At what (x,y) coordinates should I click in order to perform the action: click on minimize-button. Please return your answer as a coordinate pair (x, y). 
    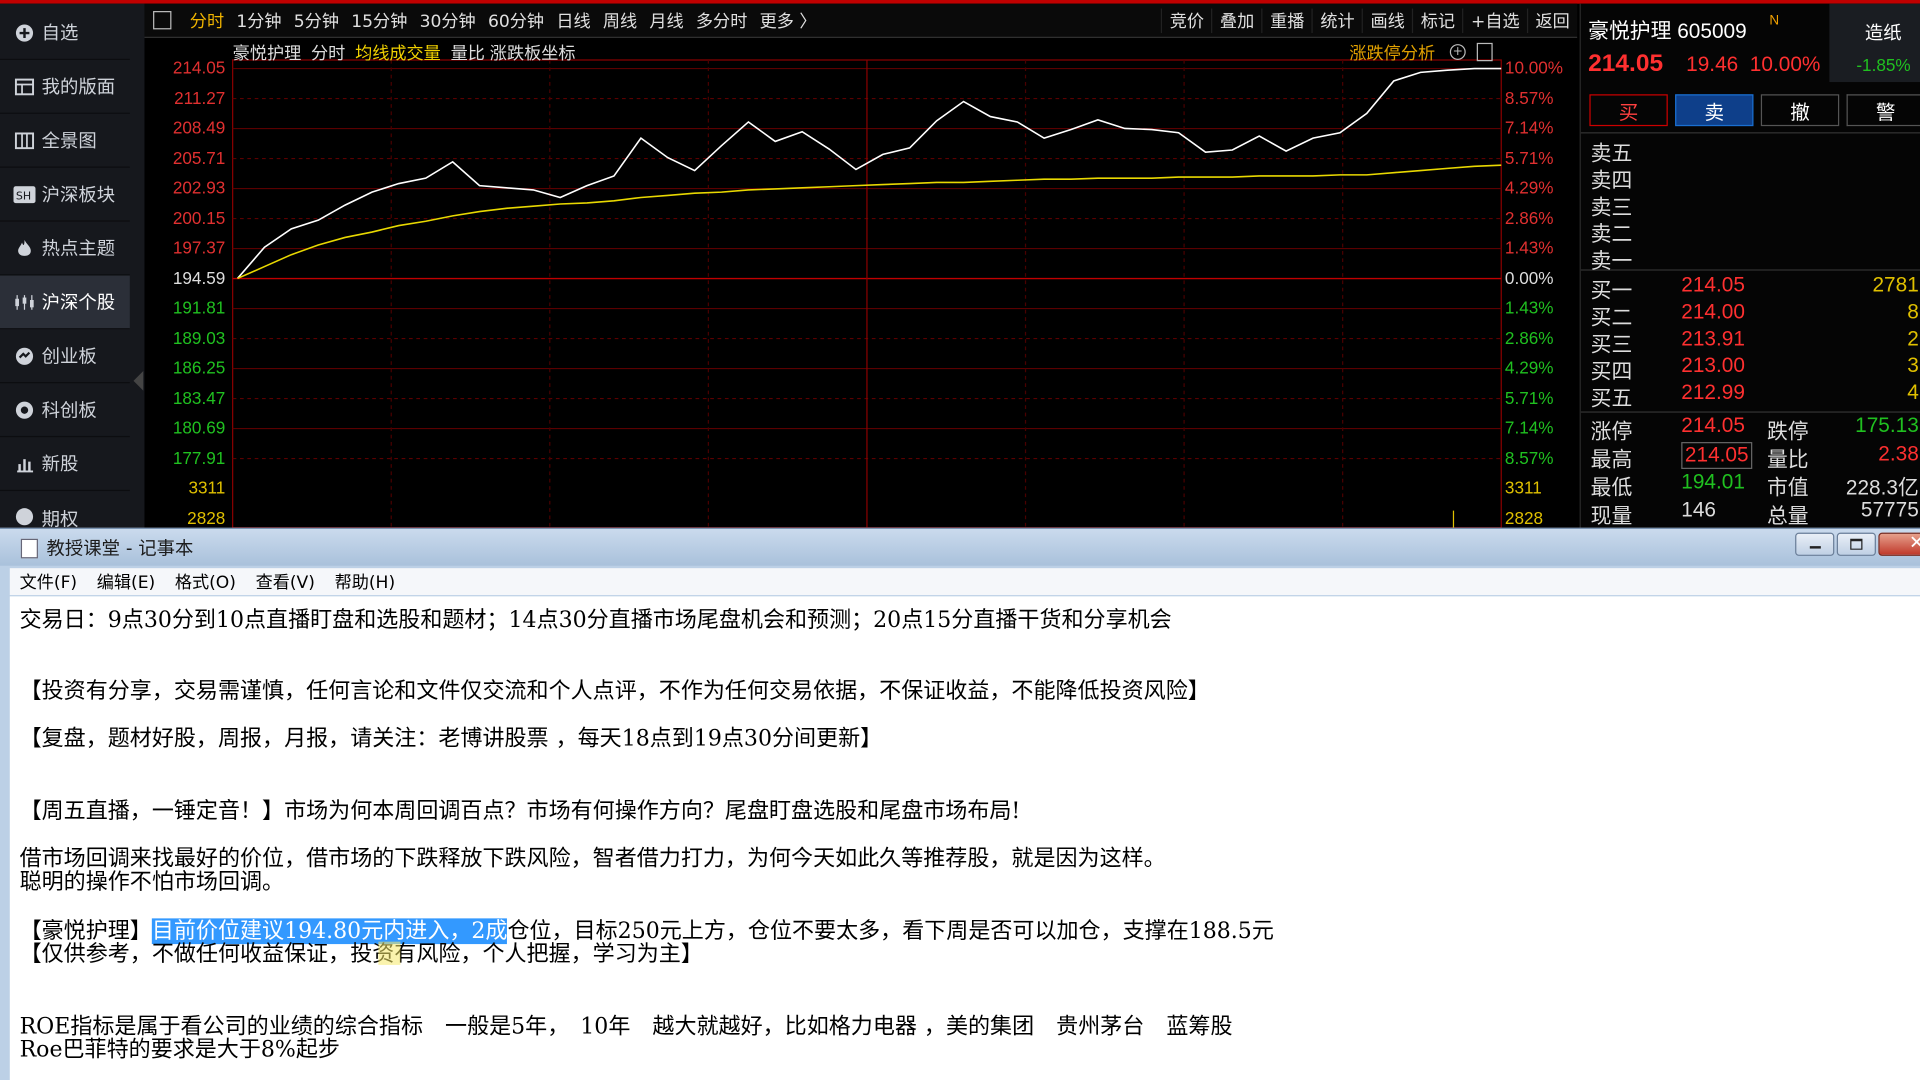
    Looking at the image, I should click on (1815, 544).